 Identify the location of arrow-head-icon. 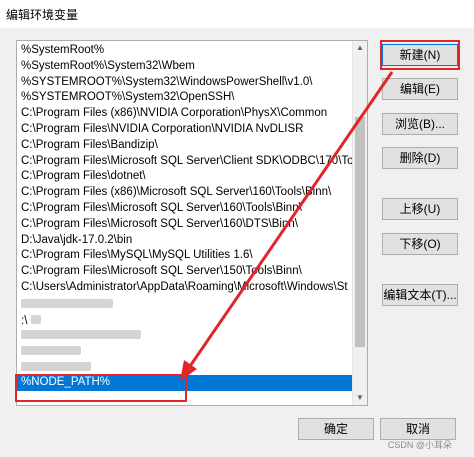
(188, 370).